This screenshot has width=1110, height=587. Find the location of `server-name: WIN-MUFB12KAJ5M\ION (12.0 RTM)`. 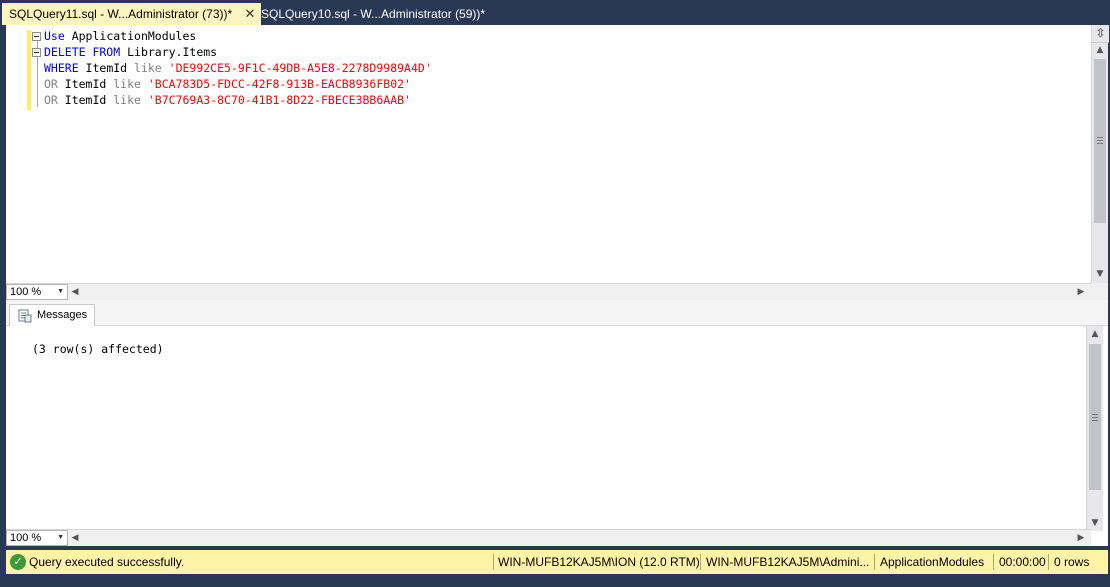

server-name: WIN-MUFB12KAJ5M\ION (12.0 RTM) is located at coordinates (599, 562).